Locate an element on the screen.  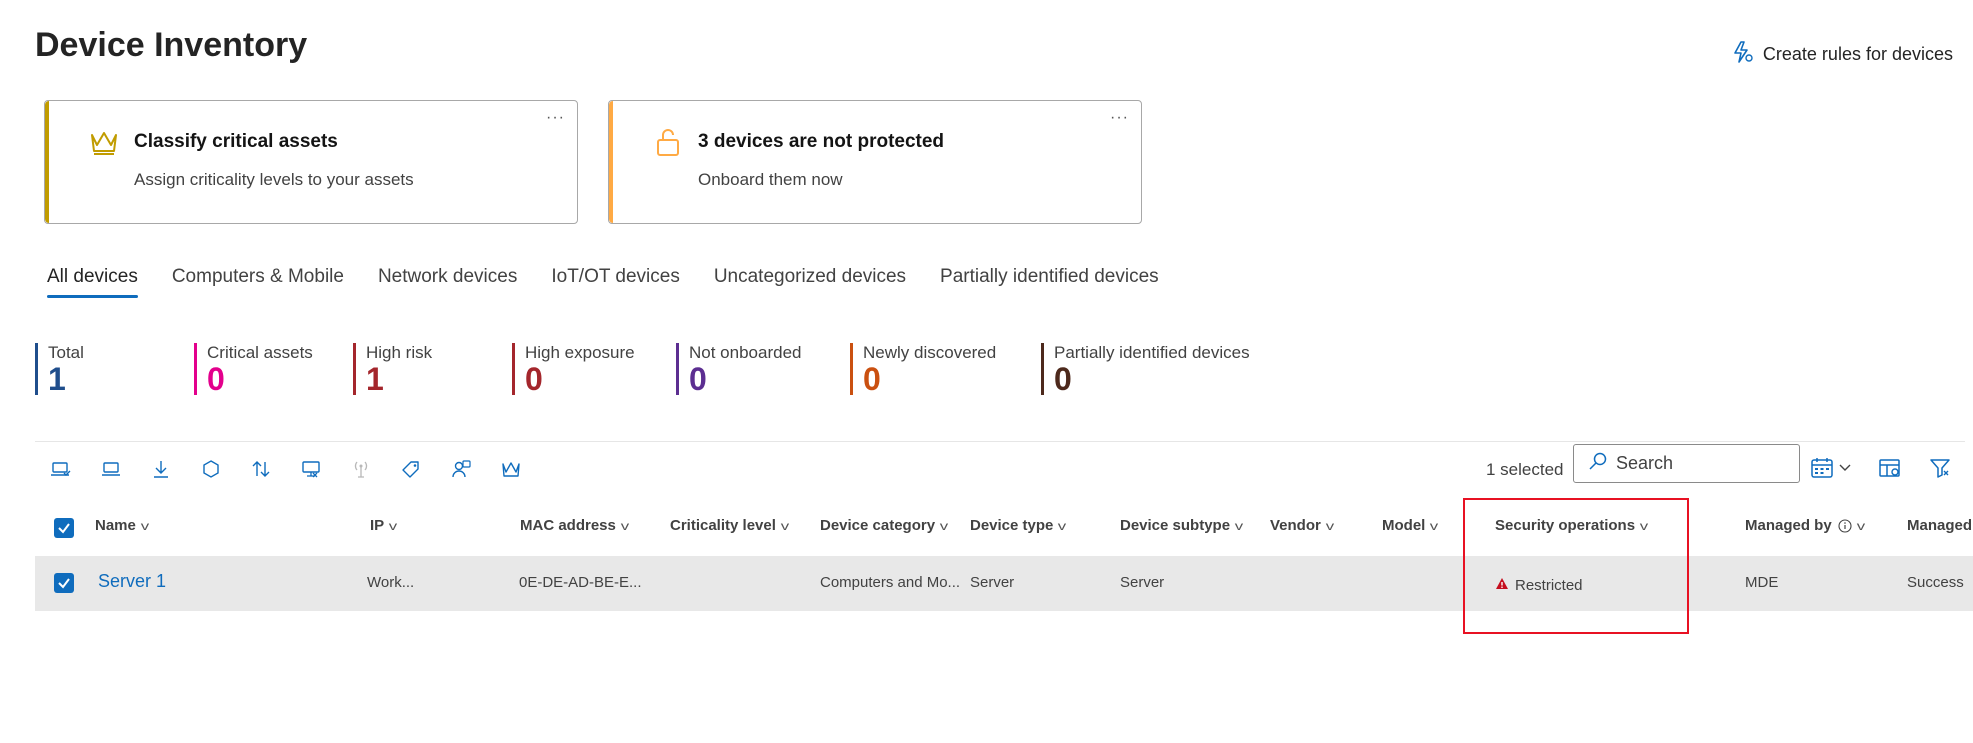
filter-button is located at coordinates (1940, 470).